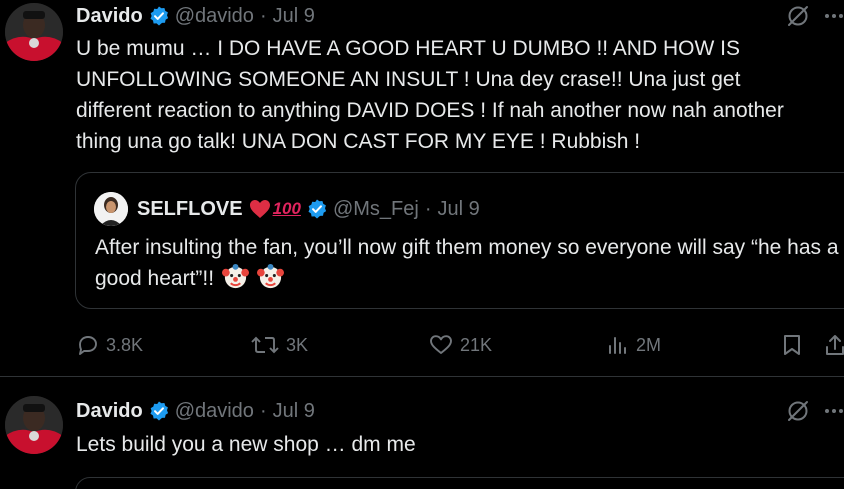 This screenshot has width=844, height=489. What do you see at coordinates (246, 444) in the screenshot?
I see `tweet-text: Lets build you a new shop … dm me` at bounding box center [246, 444].